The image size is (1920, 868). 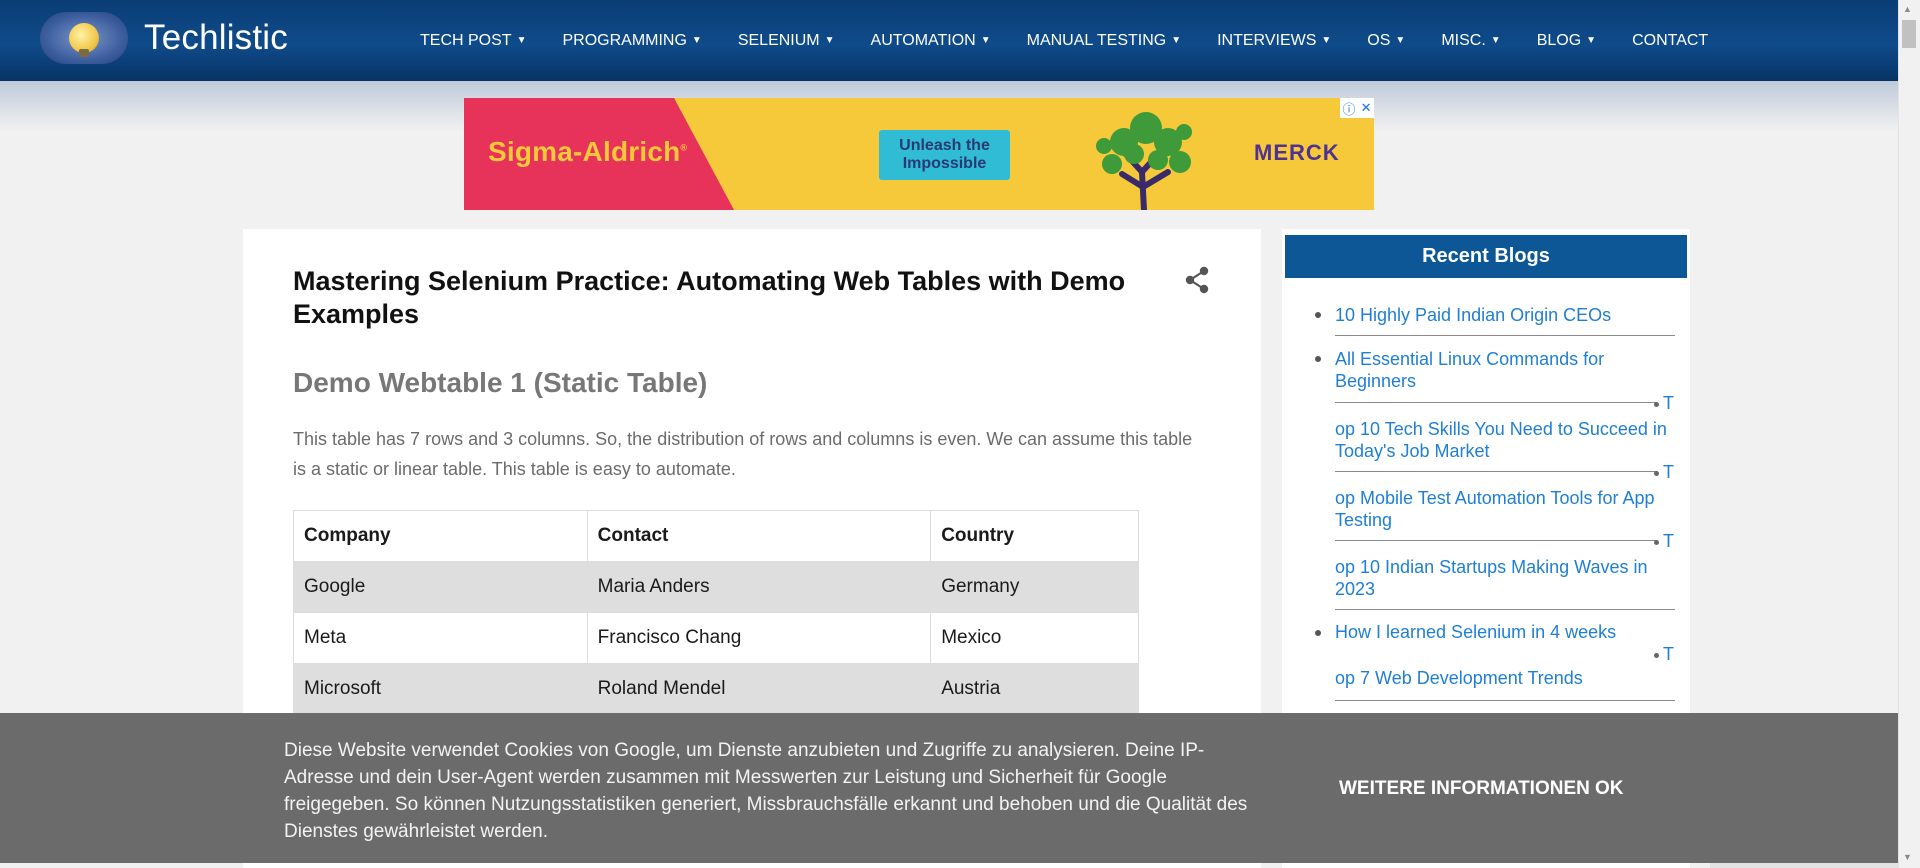 What do you see at coordinates (1804, 865) in the screenshot?
I see `page-bottom-strip` at bounding box center [1804, 865].